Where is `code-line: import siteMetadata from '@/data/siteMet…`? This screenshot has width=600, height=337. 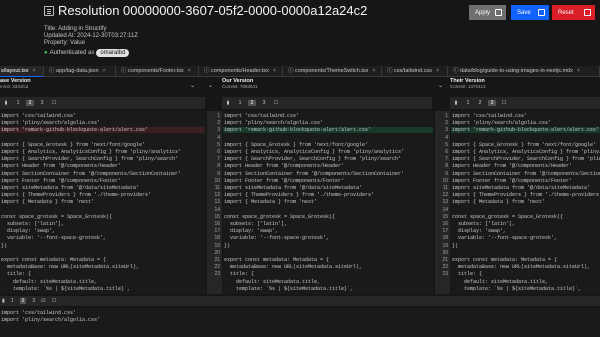 code-line: import siteMetadata from '@/data/siteMet… is located at coordinates (521, 188).